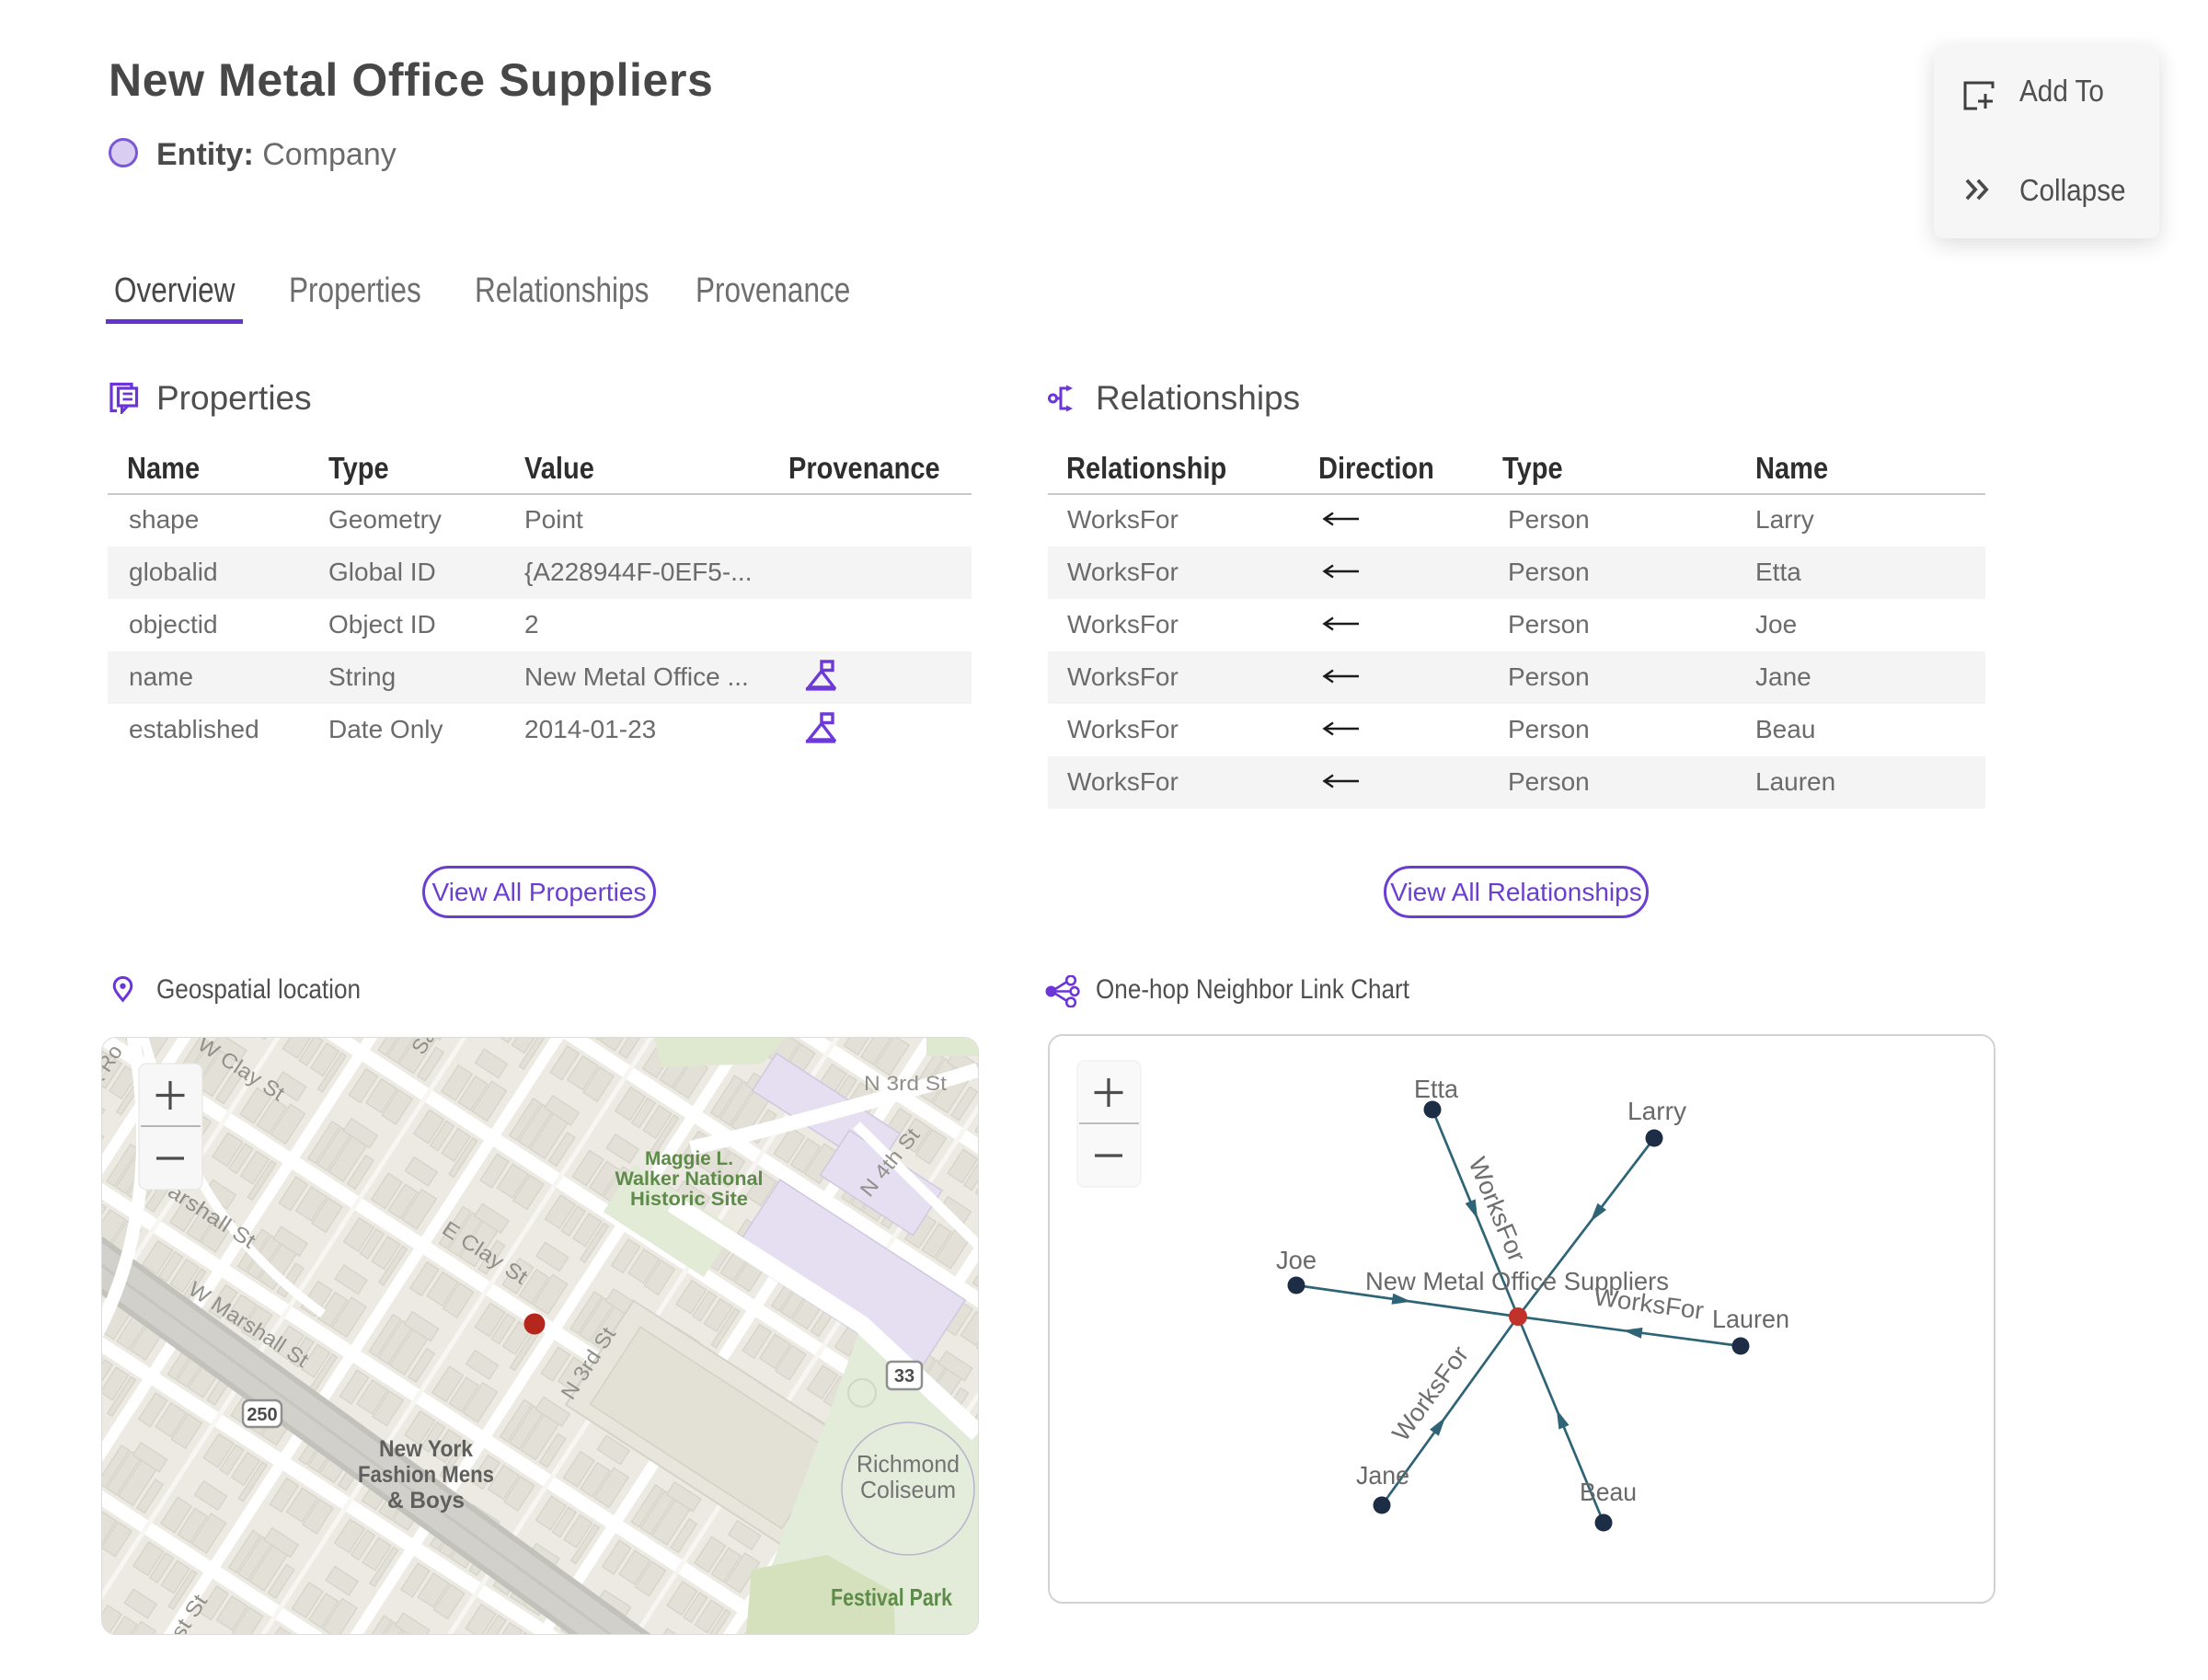 The height and width of the screenshot is (1680, 2208). I want to click on svg-text: 250, so click(262, 1415).